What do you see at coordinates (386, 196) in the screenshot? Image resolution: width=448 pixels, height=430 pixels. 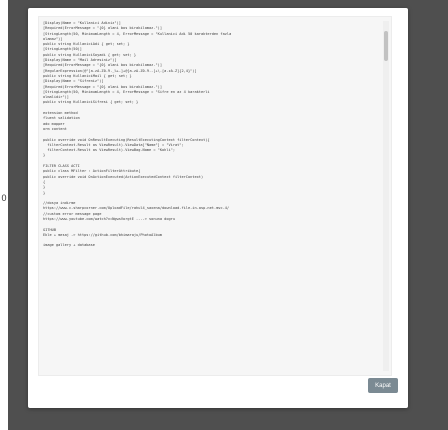 I see `vertical-scrollbar` at bounding box center [386, 196].